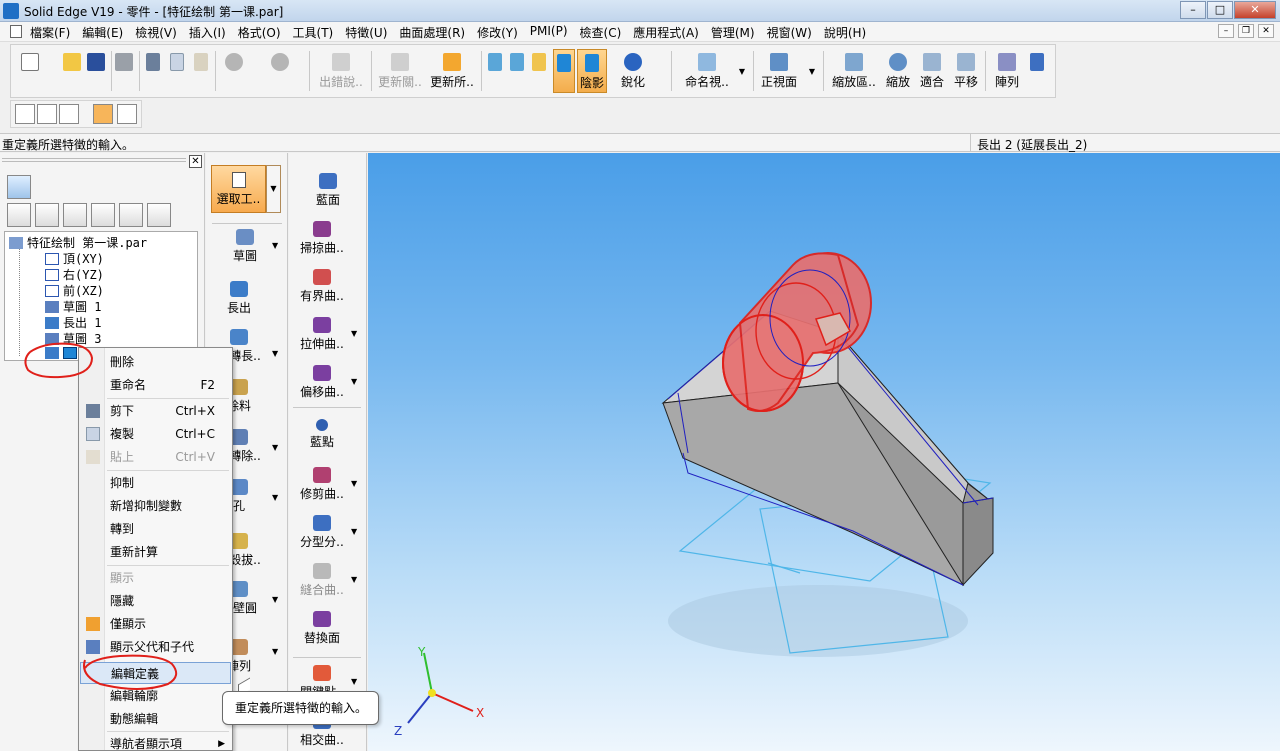 The height and width of the screenshot is (751, 1280). What do you see at coordinates (452, 71) in the screenshot?
I see `update-all-button: 更新所..` at bounding box center [452, 71].